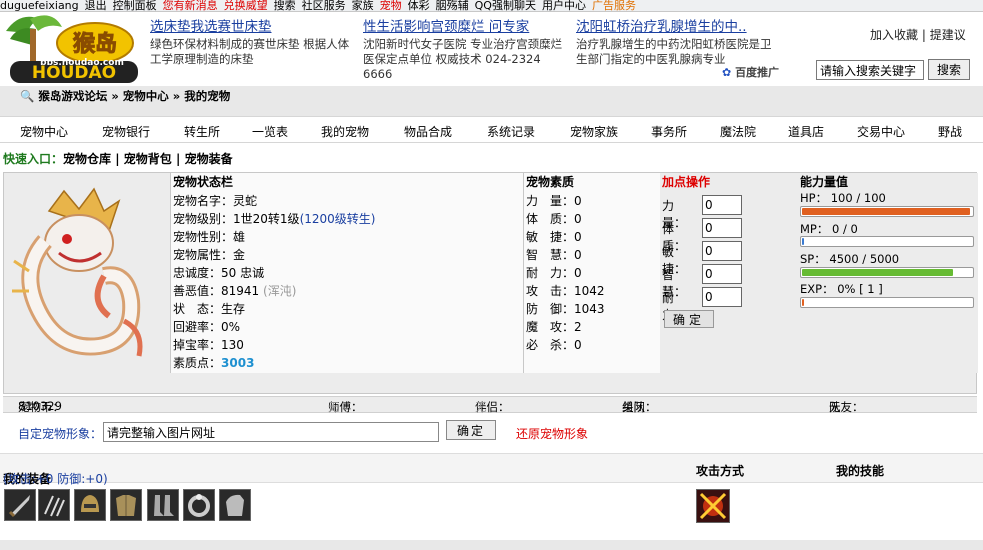 The height and width of the screenshot is (550, 983). Describe the element at coordinates (203, 182) in the screenshot. I see `pet-status-heading: 宠物状态栏` at that location.